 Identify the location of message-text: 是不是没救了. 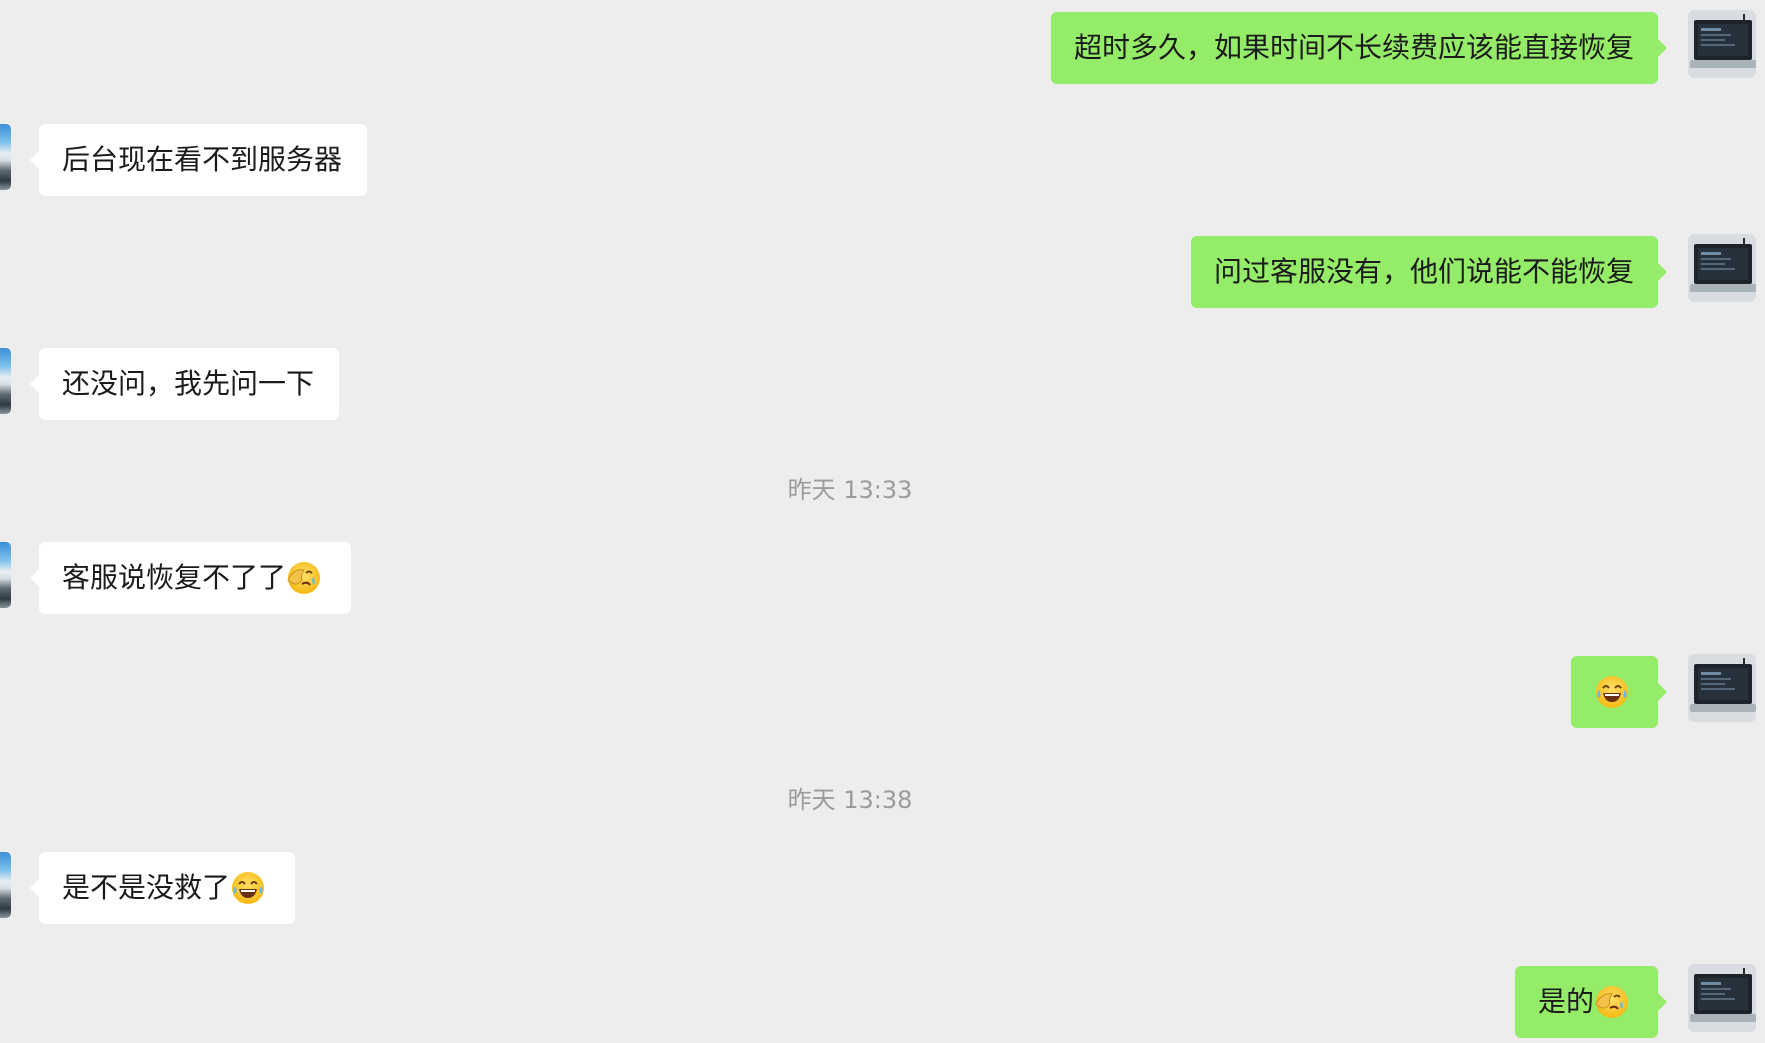
(146, 887).